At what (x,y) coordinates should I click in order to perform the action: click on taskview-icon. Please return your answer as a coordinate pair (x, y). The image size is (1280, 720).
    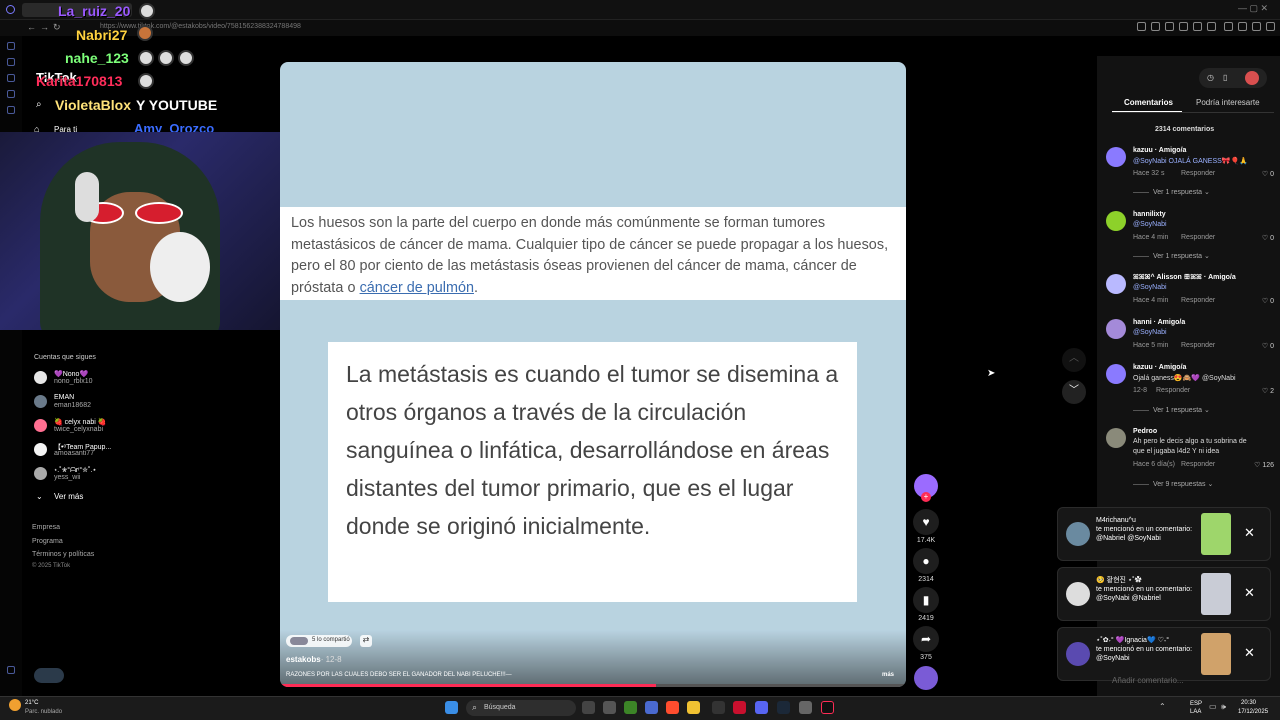
    Looking at the image, I should click on (588, 707).